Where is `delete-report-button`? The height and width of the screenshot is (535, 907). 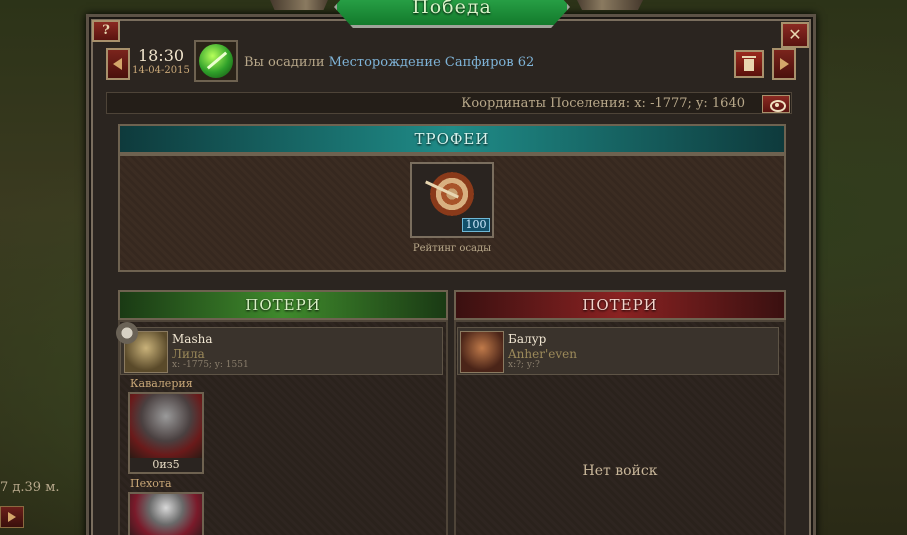
delete-report-button is located at coordinates (749, 64).